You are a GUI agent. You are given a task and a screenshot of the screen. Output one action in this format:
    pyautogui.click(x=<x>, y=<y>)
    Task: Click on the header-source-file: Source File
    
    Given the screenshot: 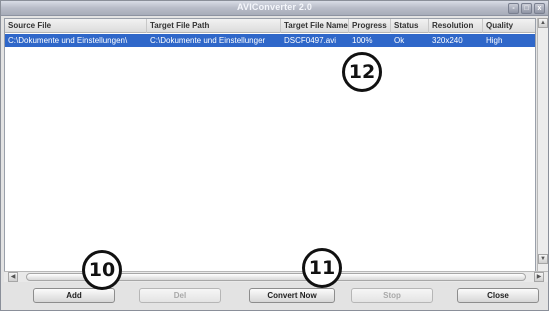 What is the action you would take?
    pyautogui.click(x=76, y=26)
    